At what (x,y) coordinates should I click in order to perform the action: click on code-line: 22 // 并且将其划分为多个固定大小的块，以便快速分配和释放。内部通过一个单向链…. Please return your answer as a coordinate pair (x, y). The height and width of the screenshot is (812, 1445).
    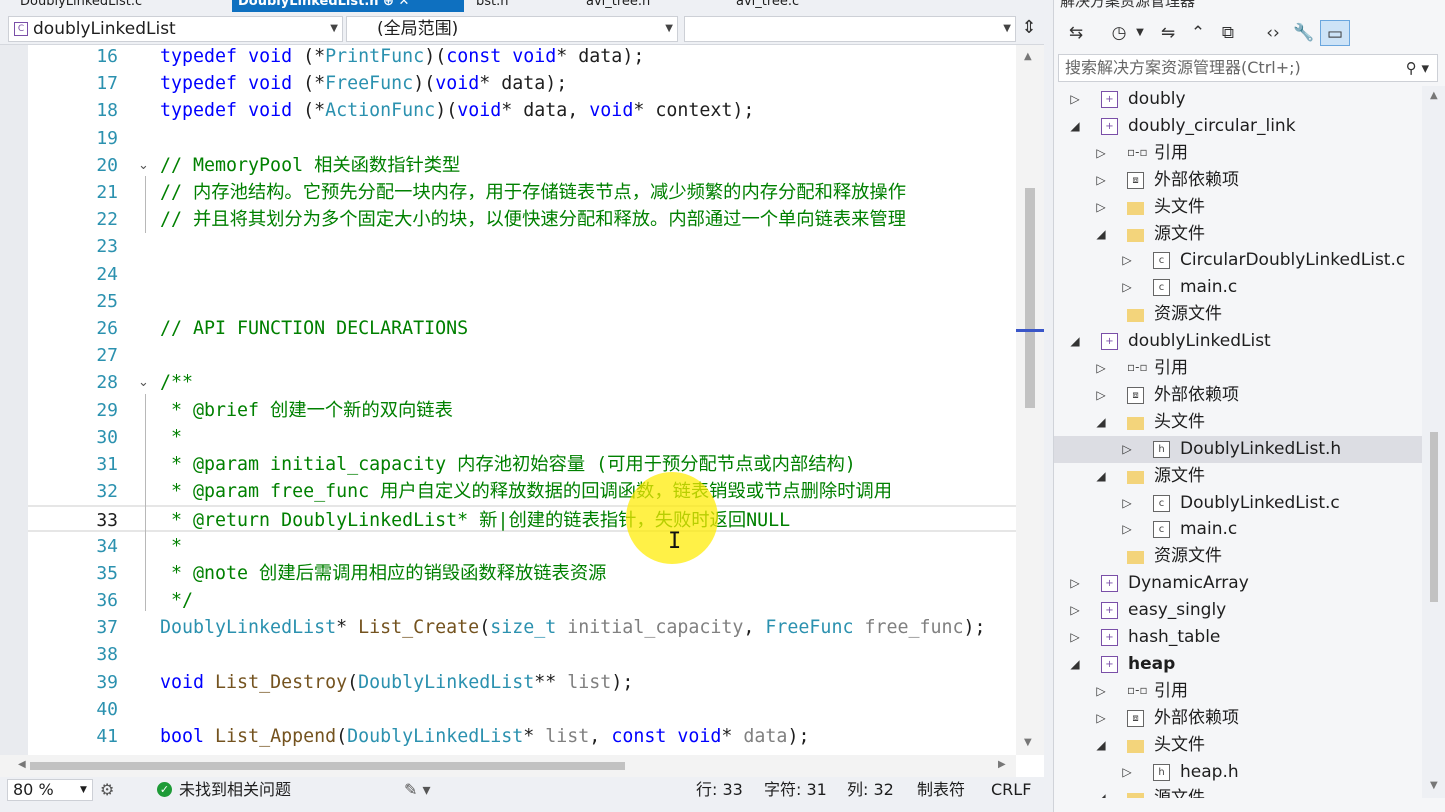
    Looking at the image, I should click on (522, 219).